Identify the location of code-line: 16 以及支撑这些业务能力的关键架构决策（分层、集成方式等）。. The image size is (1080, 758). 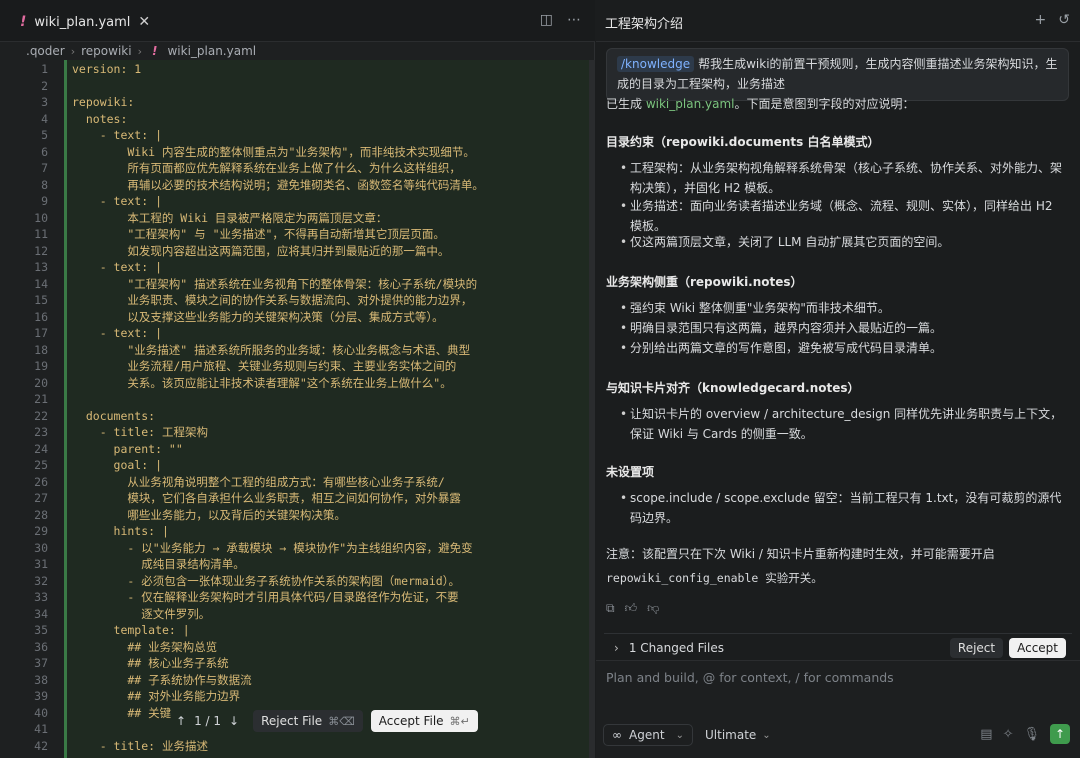
(297, 317).